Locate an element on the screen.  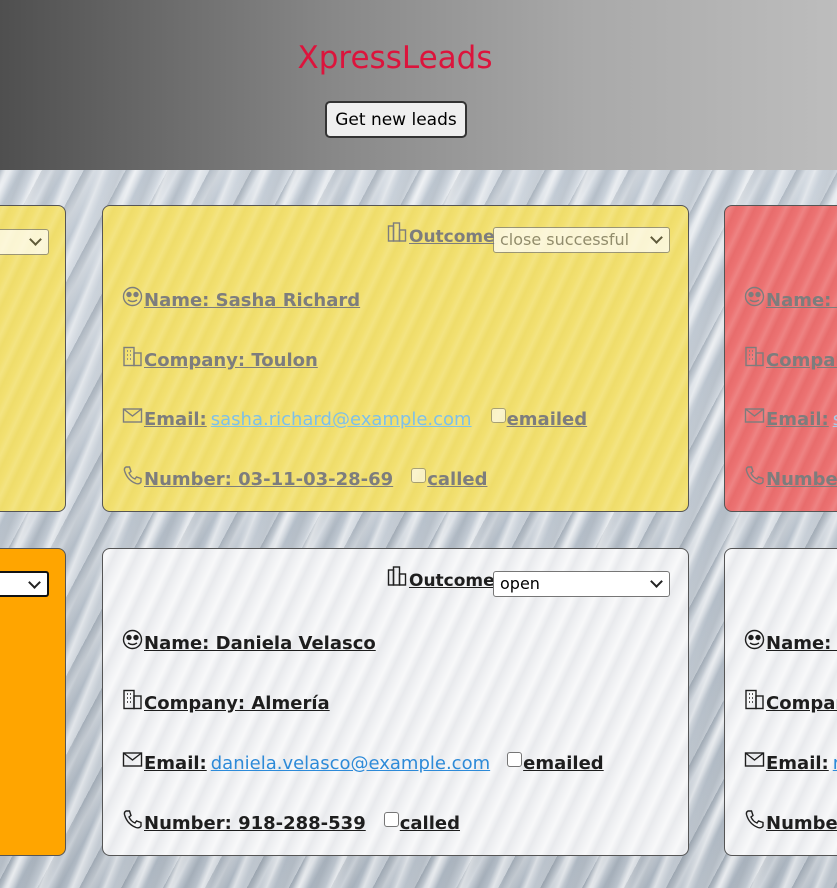
lead-number: Number: 918-288-539 called is located at coordinates (291, 822).